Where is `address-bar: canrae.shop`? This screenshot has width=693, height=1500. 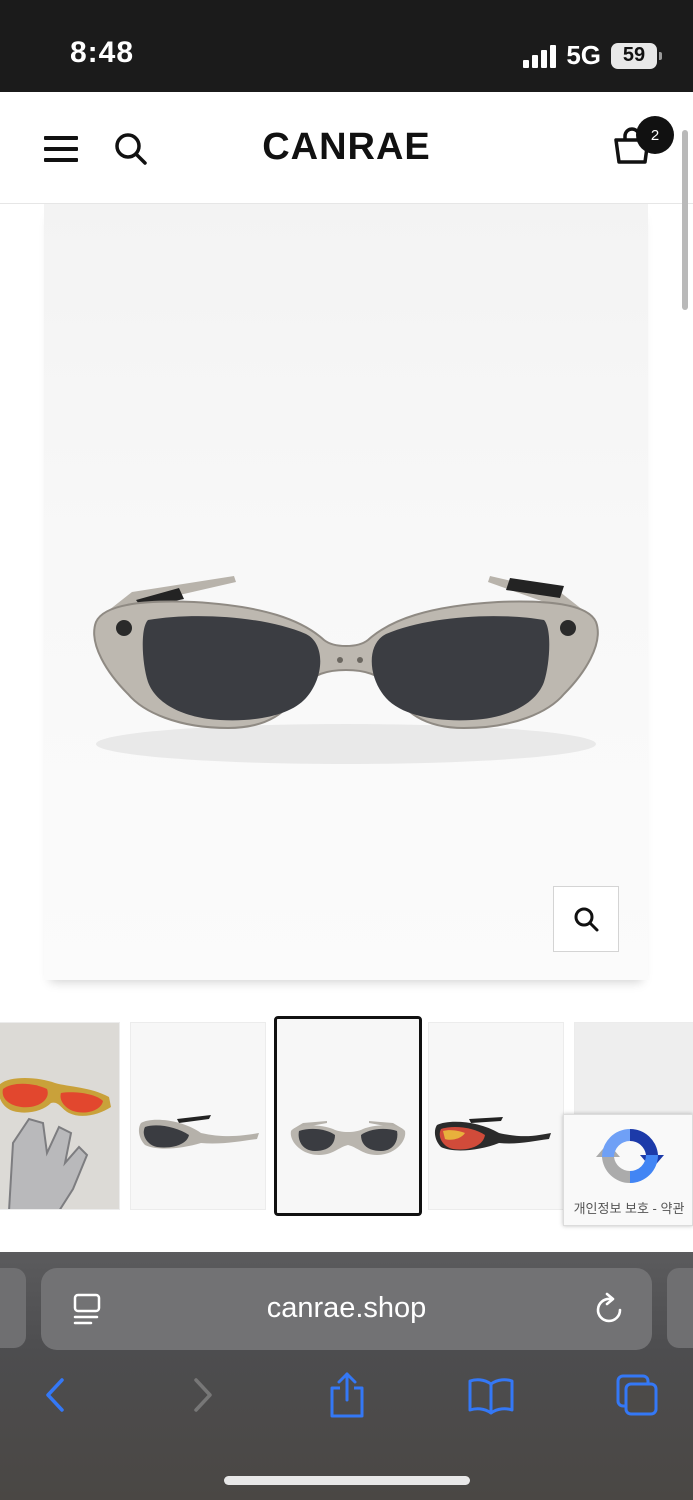
address-bar: canrae.shop is located at coordinates (346, 1309).